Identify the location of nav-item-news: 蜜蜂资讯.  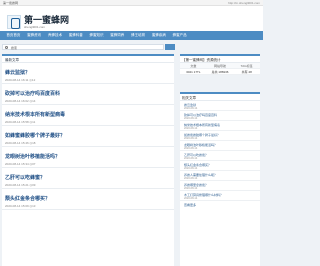
(34, 35).